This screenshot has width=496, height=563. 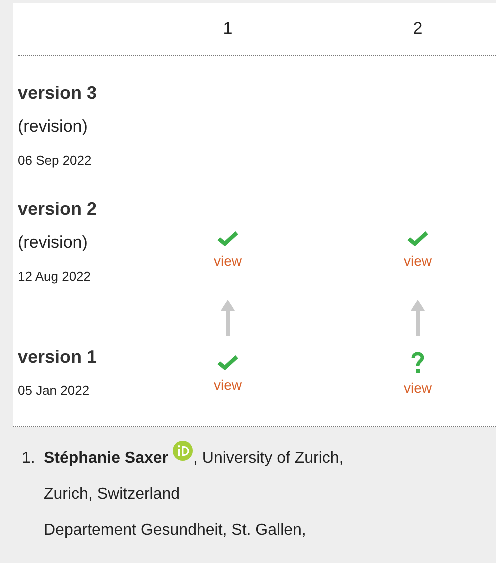 I want to click on version-title: version 2, so click(x=58, y=209).